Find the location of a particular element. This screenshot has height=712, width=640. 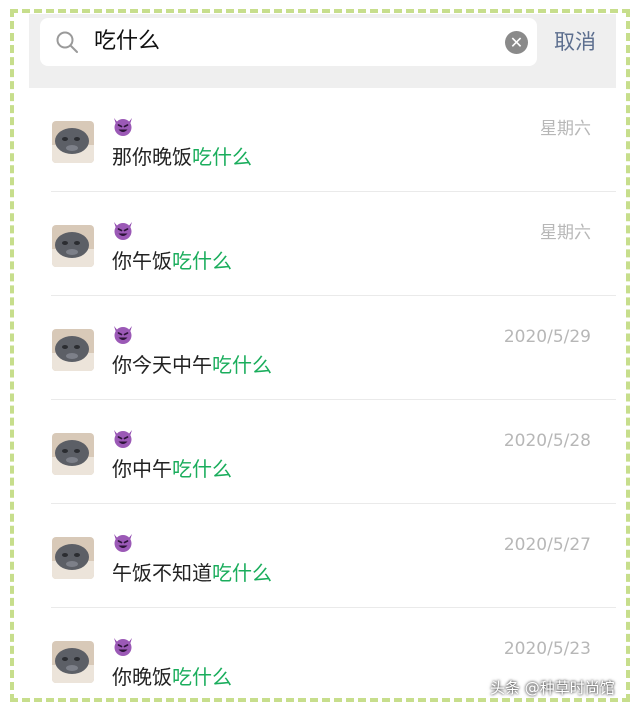

message-snippet: 你午饭吃什么 is located at coordinates (172, 261).